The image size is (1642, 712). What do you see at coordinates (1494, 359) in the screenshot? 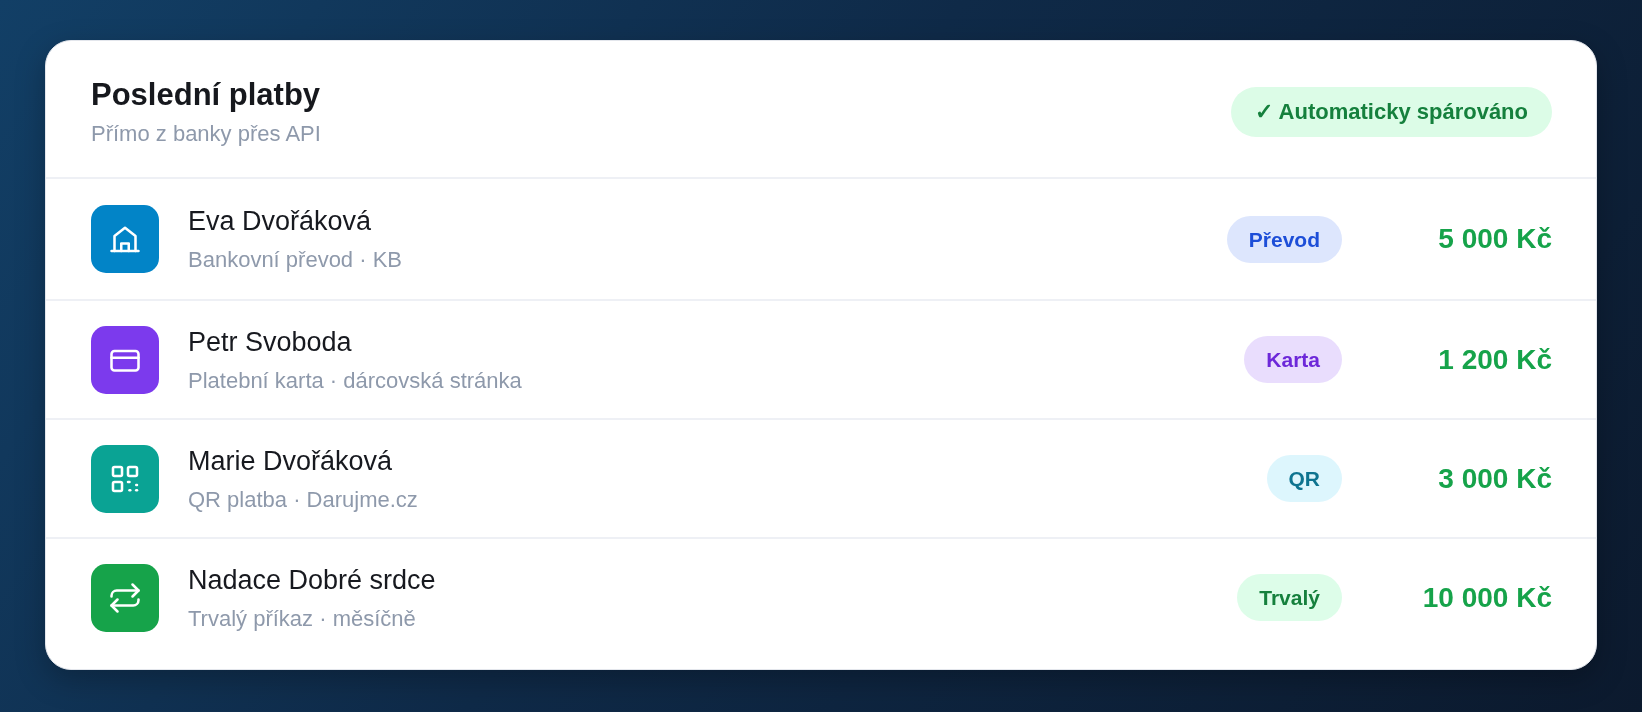
I see `payment-amount: 1 200 Kč` at bounding box center [1494, 359].